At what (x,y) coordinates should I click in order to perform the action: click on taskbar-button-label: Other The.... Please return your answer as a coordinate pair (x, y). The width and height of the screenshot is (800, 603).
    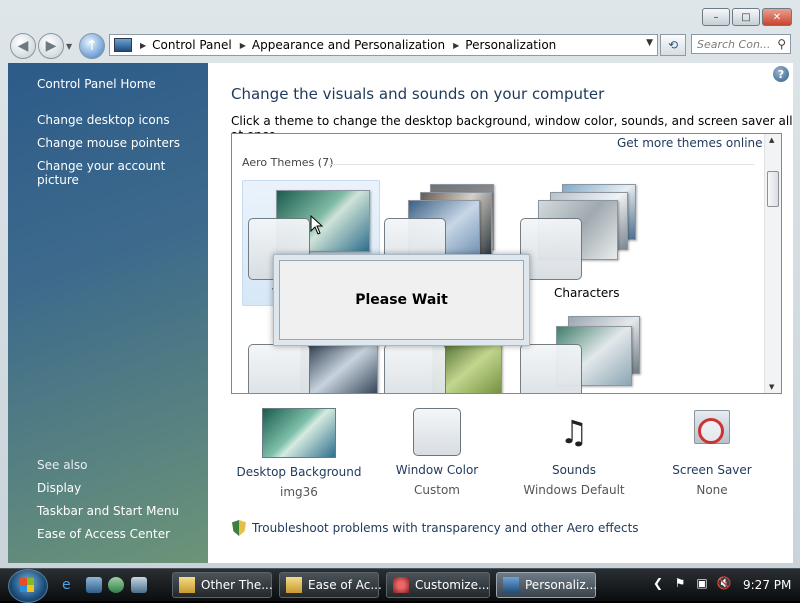
    Looking at the image, I should click on (237, 585).